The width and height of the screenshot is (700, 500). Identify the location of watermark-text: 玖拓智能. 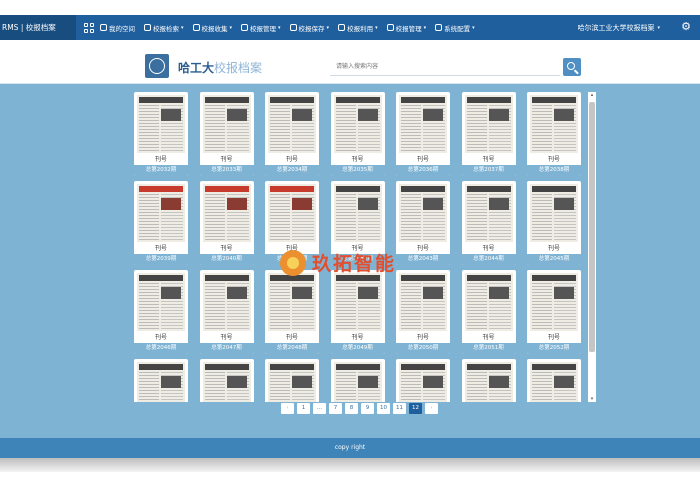
(354, 264).